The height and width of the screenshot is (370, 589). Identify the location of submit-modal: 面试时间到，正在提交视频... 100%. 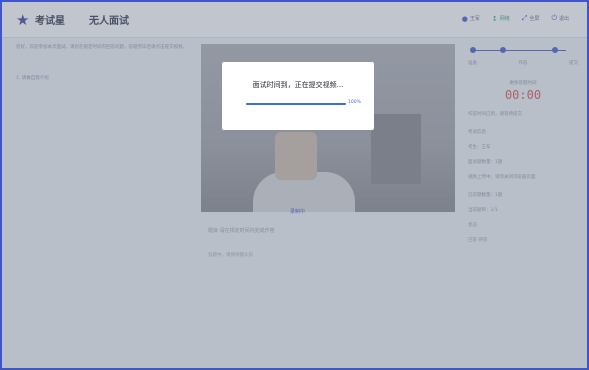
(298, 96).